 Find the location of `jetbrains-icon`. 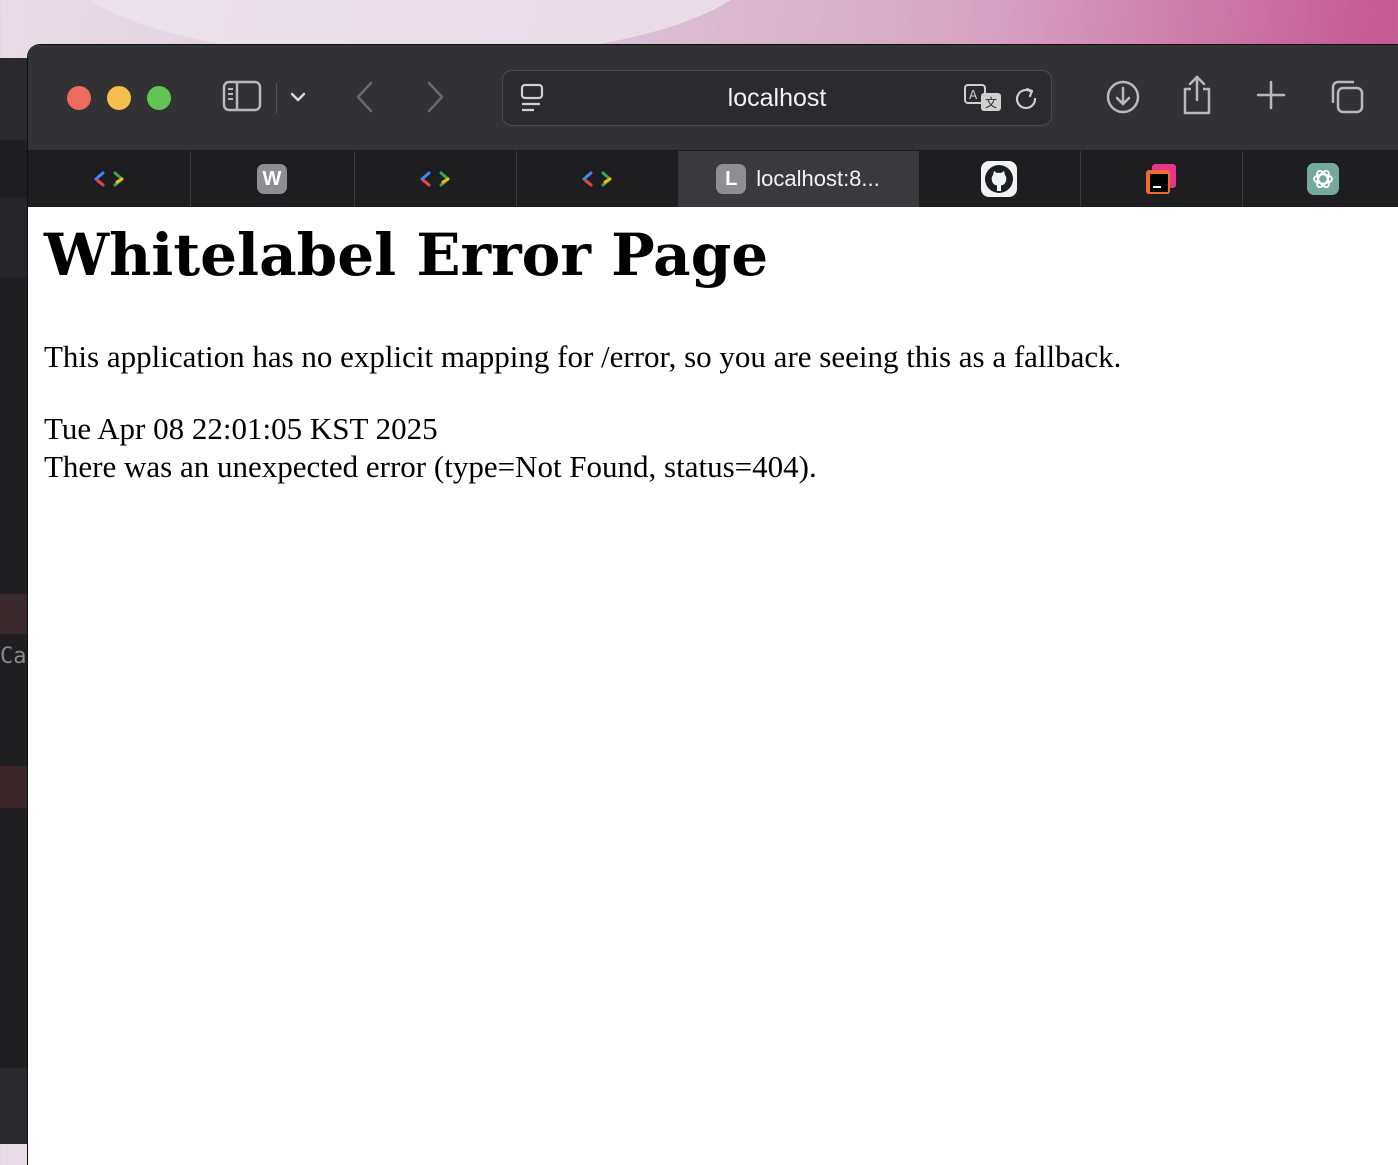

jetbrains-icon is located at coordinates (1161, 179).